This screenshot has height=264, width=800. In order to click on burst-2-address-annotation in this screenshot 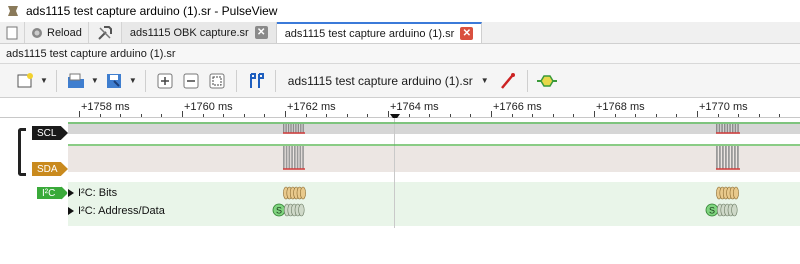, I will do `click(734, 210)`.